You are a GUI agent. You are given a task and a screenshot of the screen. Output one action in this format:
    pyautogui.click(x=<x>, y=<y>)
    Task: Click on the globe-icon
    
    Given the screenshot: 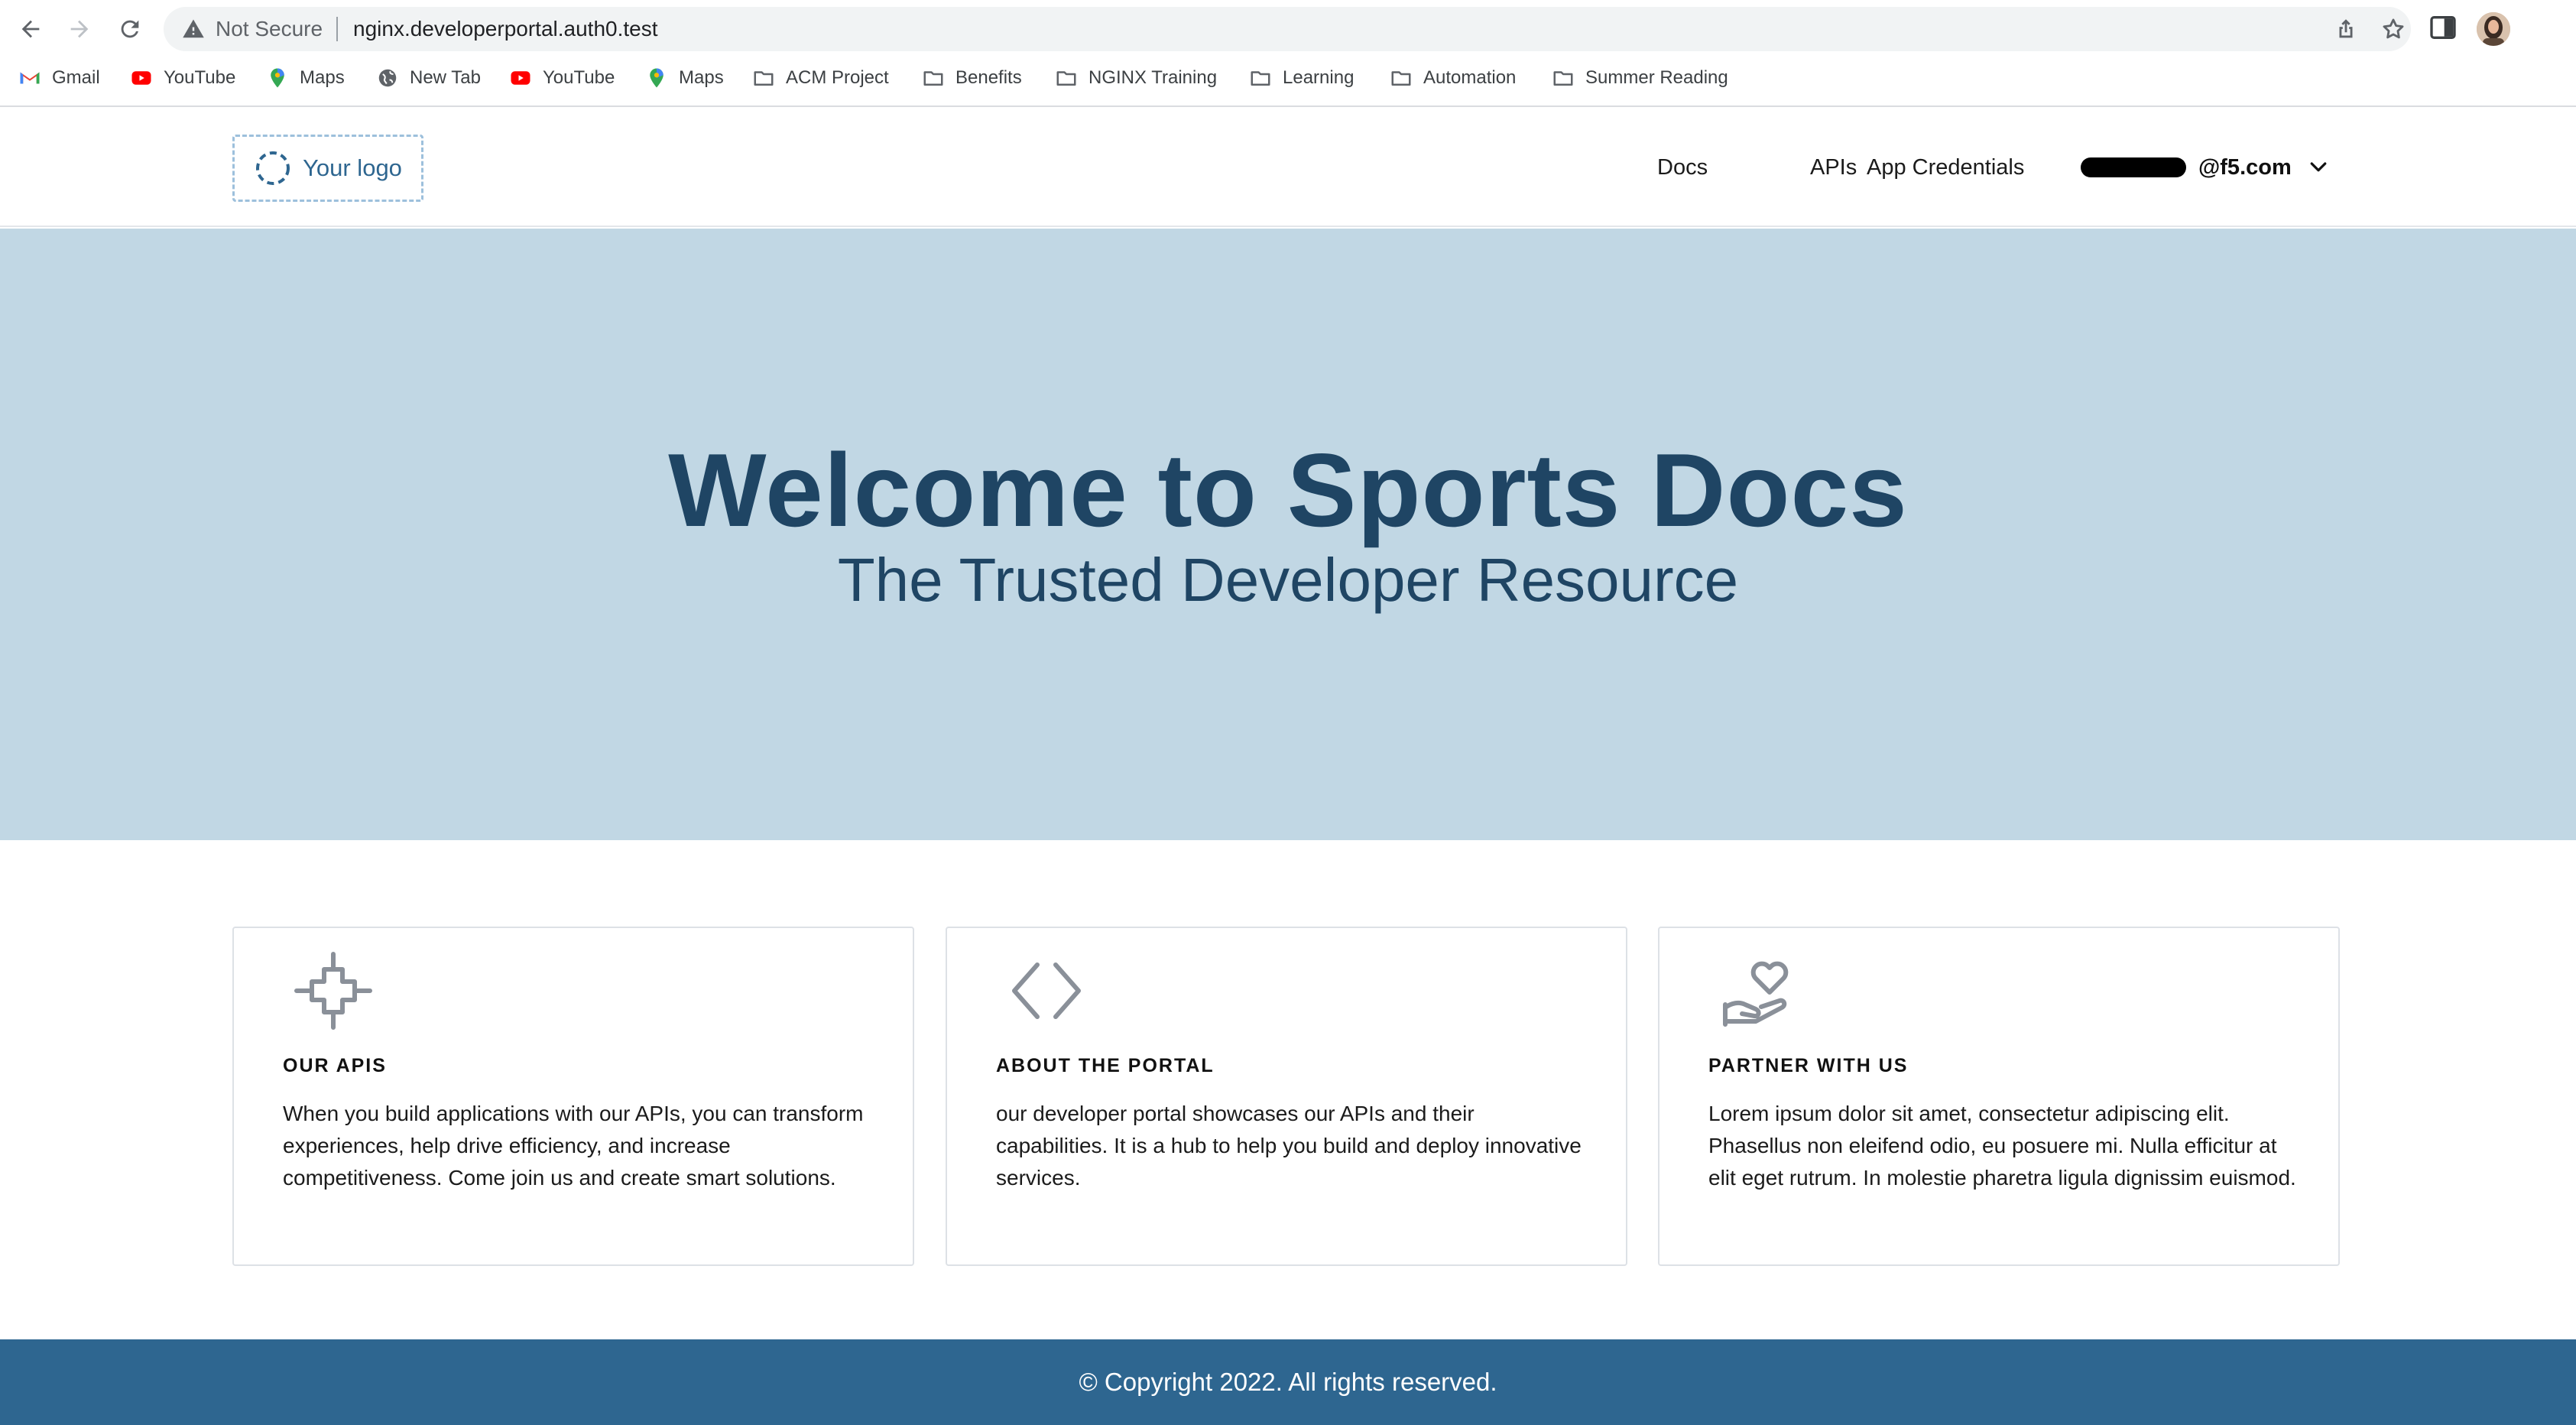 What is the action you would take?
    pyautogui.click(x=387, y=78)
    